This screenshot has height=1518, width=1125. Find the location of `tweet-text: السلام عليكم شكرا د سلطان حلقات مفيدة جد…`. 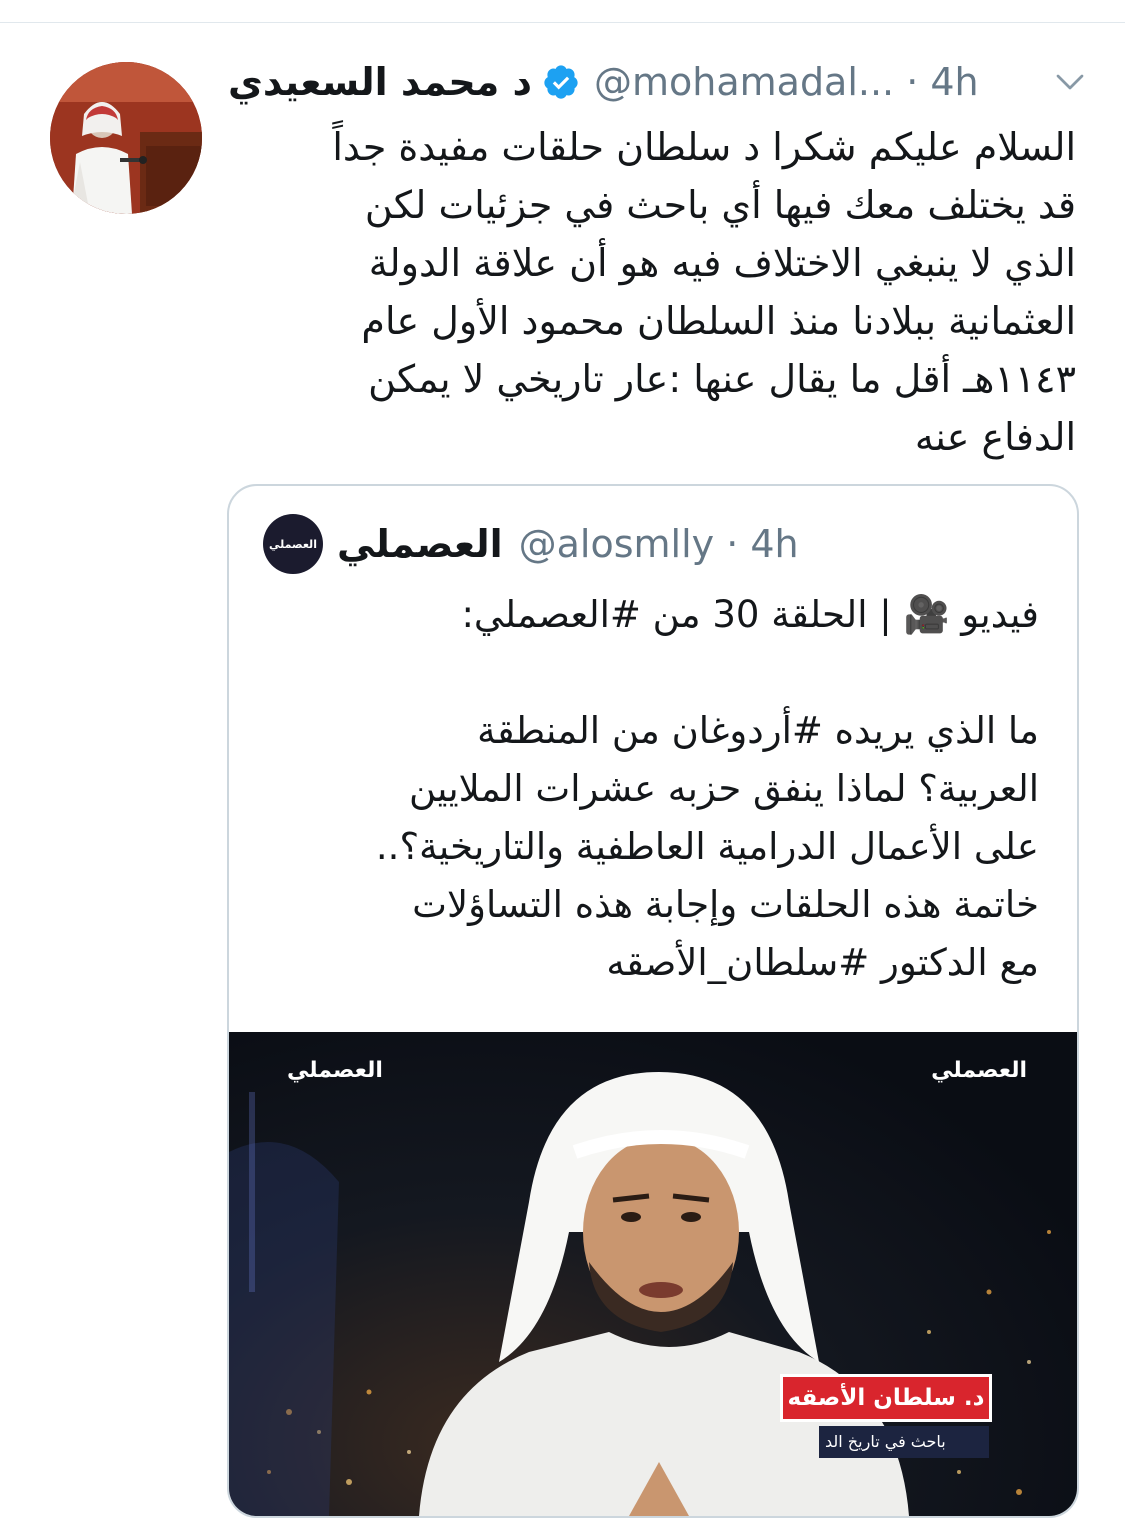

tweet-text: السلام عليكم شكرا د سلطان حلقات مفيدة جد… is located at coordinates (704, 292).